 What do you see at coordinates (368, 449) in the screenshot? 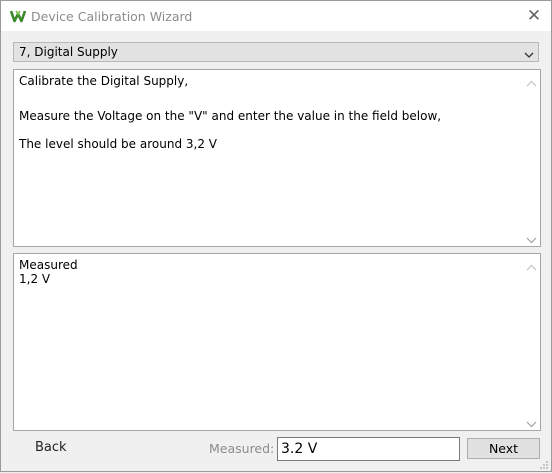
I see `measured-input` at bounding box center [368, 449].